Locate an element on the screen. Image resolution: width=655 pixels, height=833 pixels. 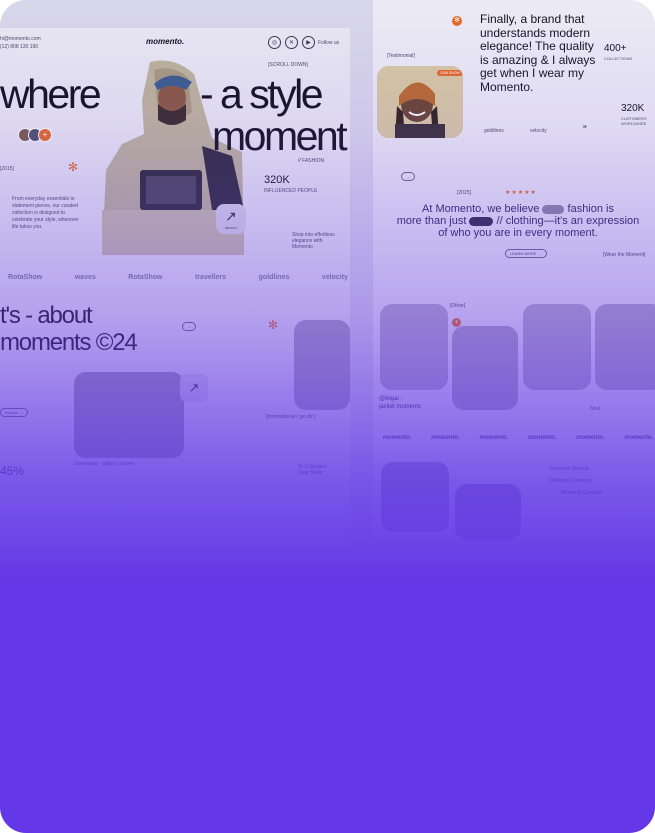
rating-stars-icon: ★★★★★ is located at coordinates (521, 193).